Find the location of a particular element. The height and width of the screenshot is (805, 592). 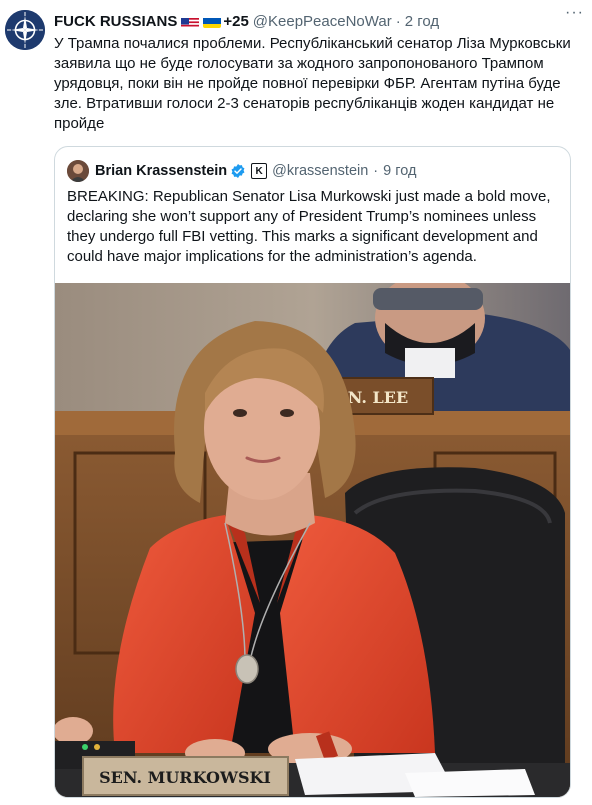

nato-logo-icon is located at coordinates (25, 30).